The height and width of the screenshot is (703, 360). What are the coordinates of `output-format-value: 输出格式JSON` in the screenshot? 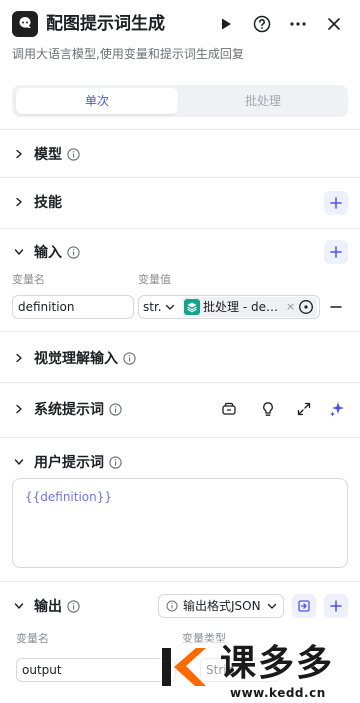 It's located at (222, 606).